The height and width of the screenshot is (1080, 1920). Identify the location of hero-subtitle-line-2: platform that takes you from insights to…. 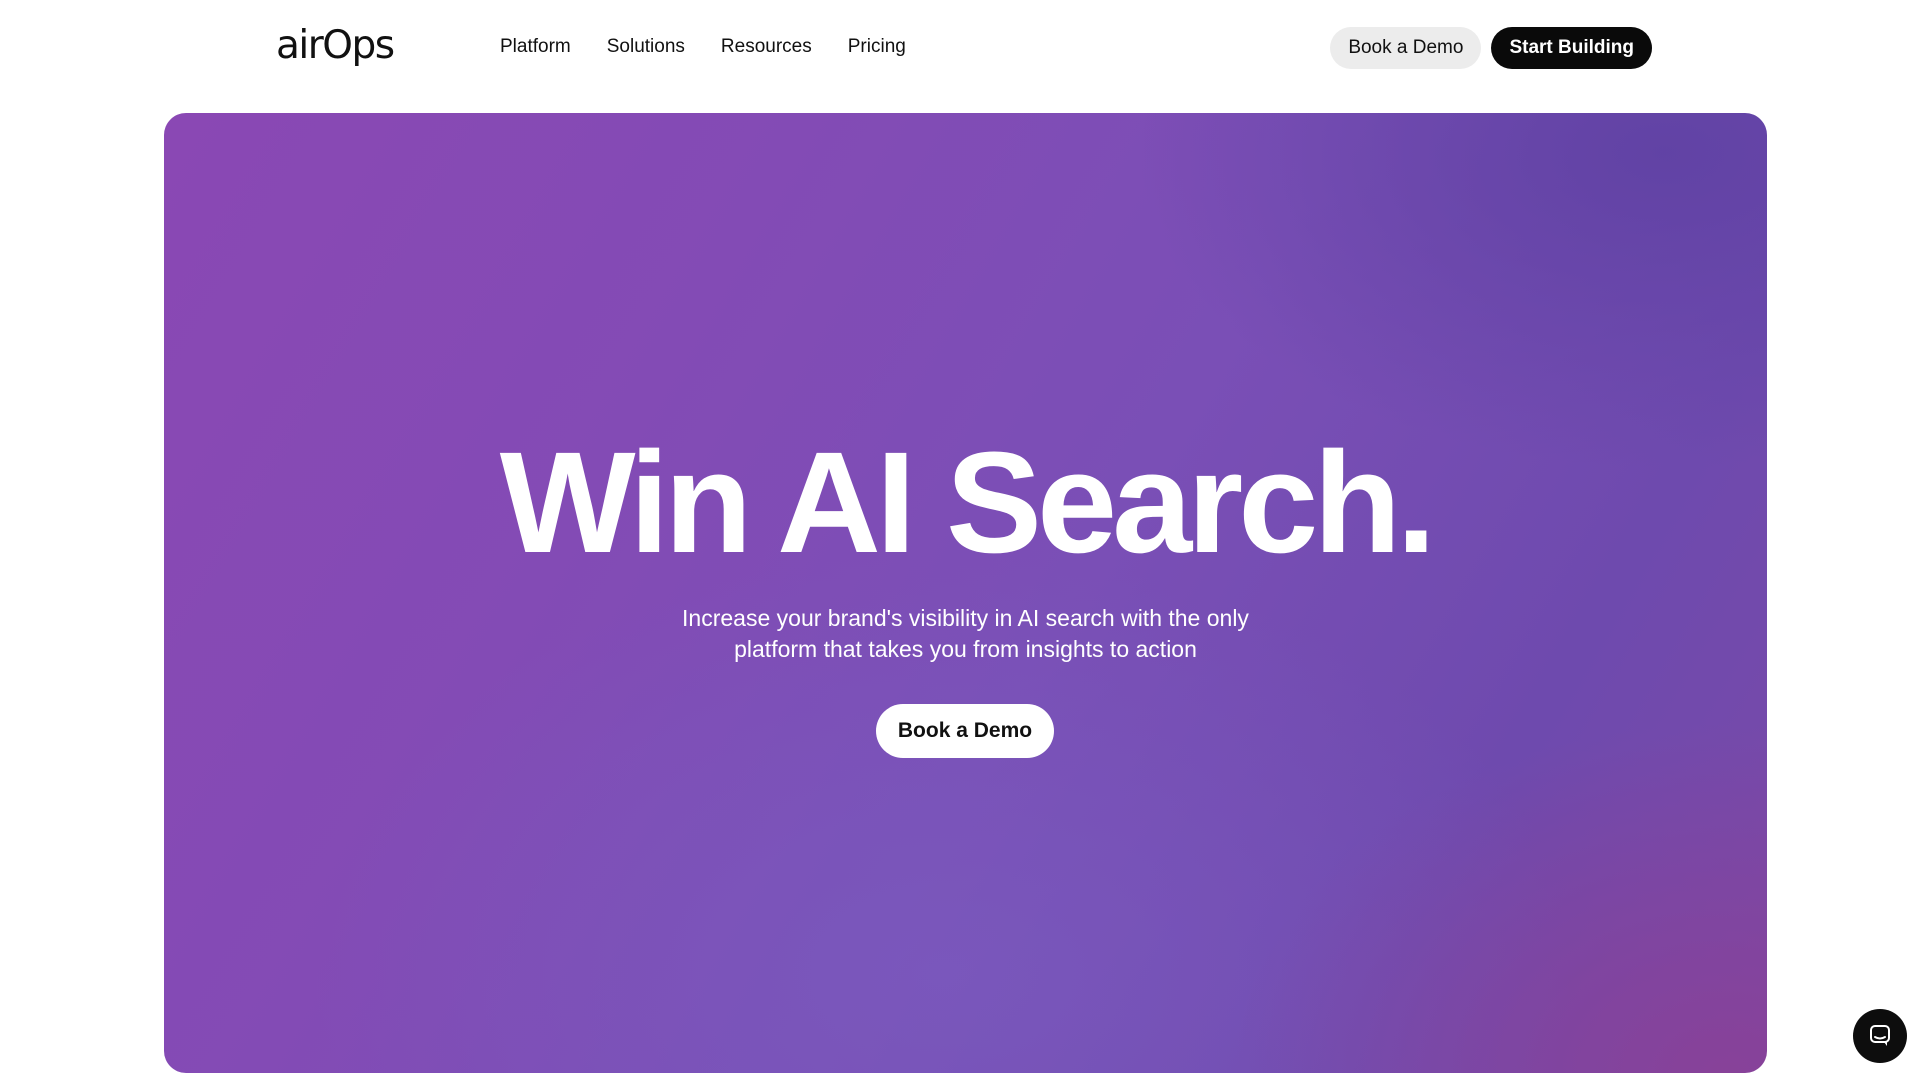
(965, 649).